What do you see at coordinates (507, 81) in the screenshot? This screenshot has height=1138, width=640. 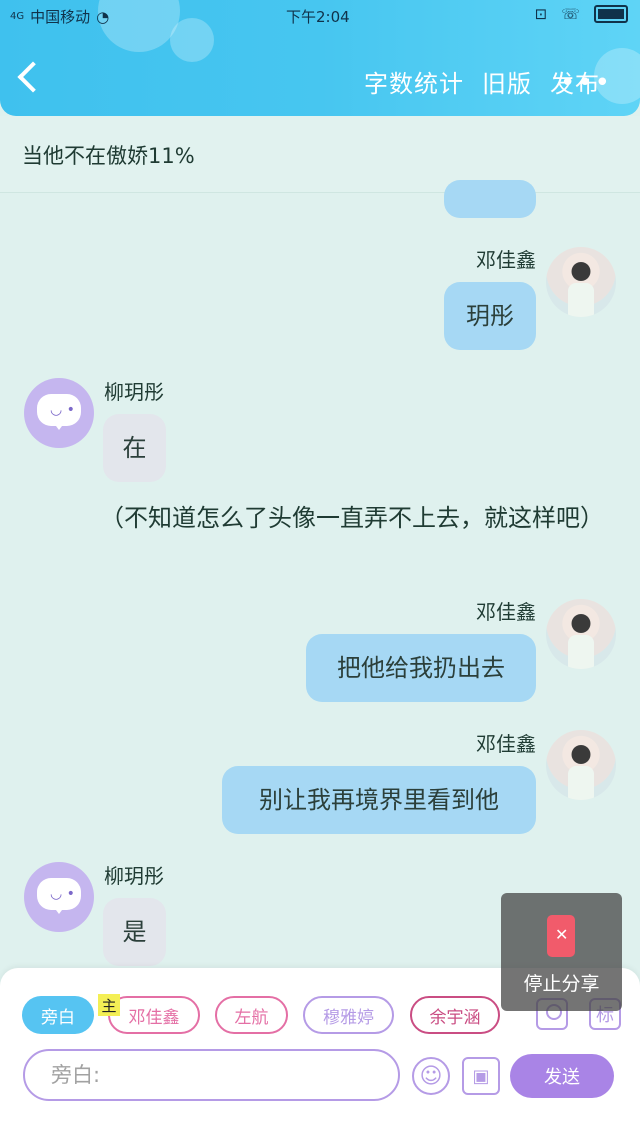 I see `old-version-button: 旧版` at bounding box center [507, 81].